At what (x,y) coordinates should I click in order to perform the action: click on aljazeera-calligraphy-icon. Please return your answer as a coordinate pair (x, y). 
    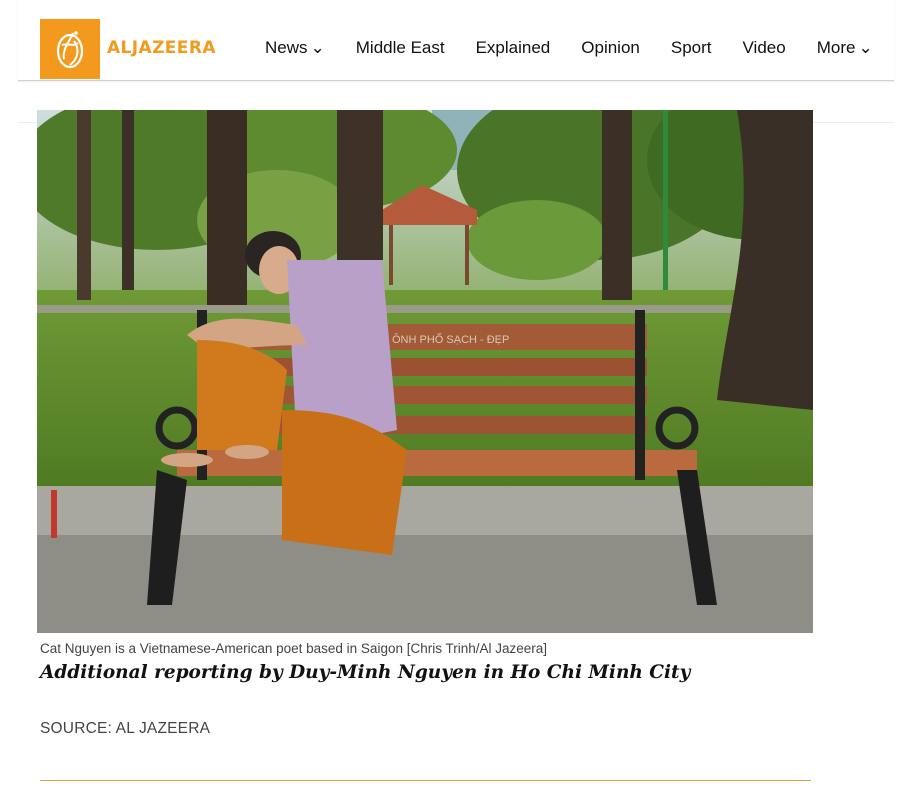
    Looking at the image, I should click on (70, 50).